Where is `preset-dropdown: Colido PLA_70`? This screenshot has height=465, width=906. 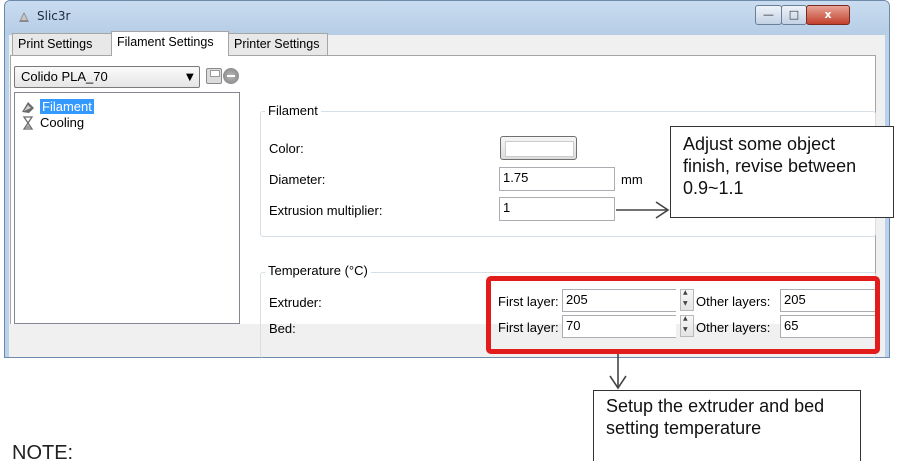
preset-dropdown: Colido PLA_70 is located at coordinates (107, 77).